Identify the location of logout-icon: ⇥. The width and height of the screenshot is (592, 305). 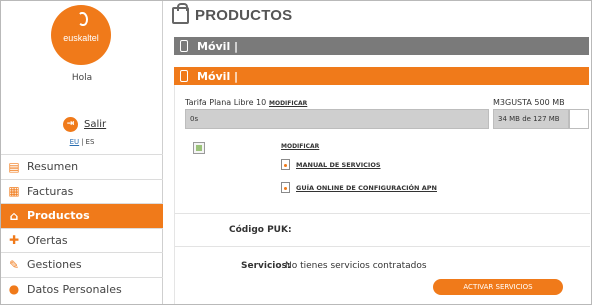
(70, 124).